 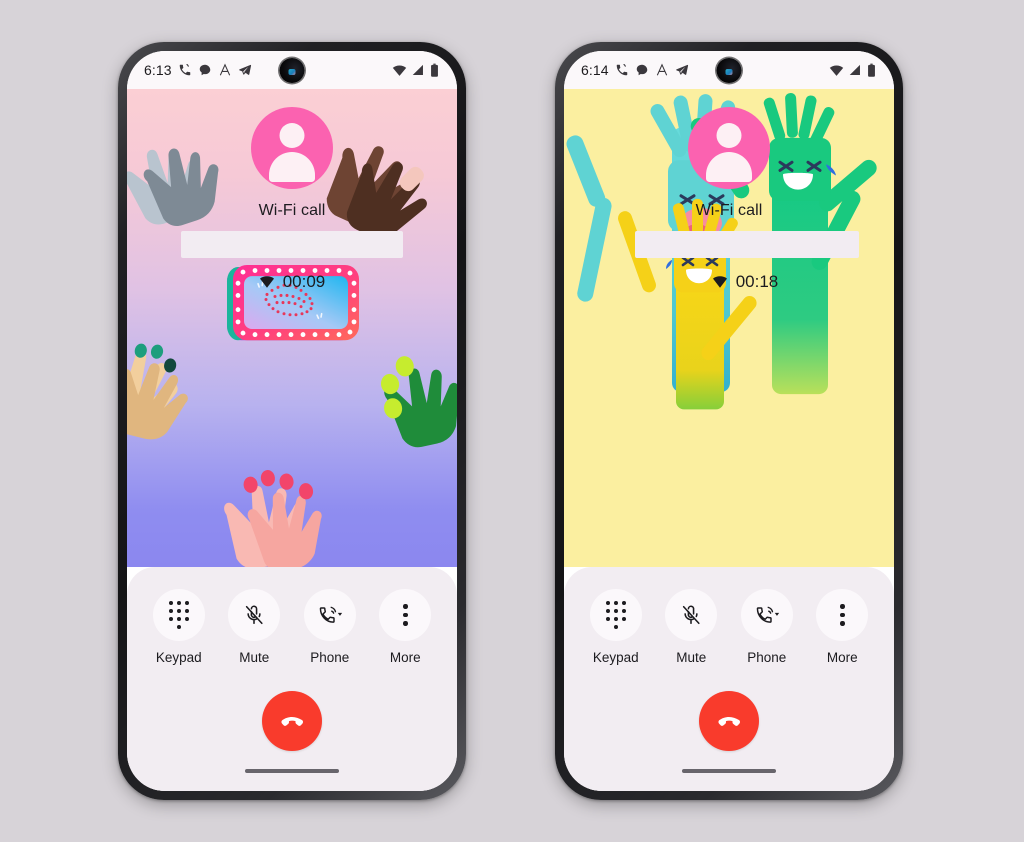 What do you see at coordinates (729, 190) in the screenshot?
I see `call-header-right: Wi-Fi call 00:18` at bounding box center [729, 190].